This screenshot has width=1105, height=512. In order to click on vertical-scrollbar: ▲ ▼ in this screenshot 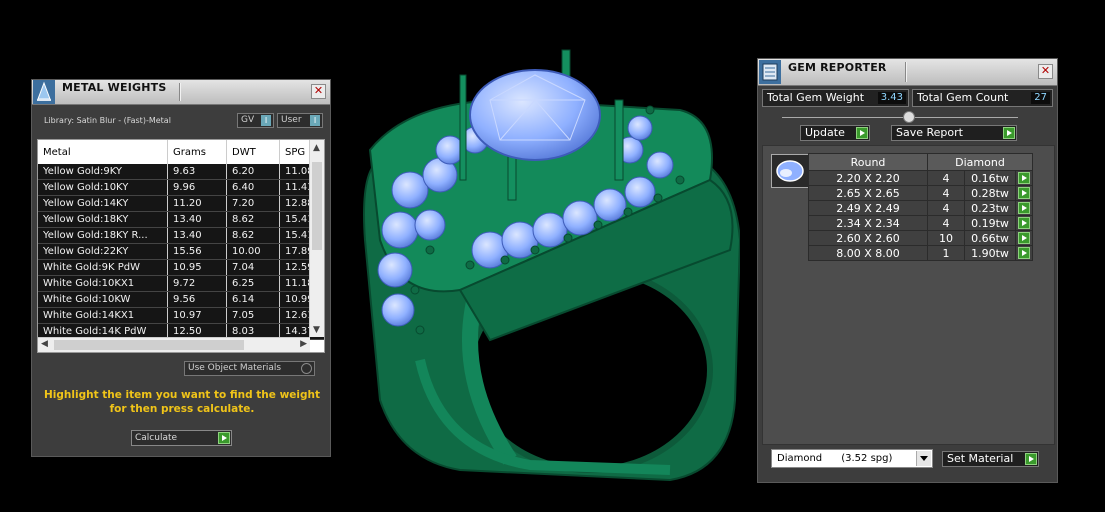, I will do `click(316, 238)`.